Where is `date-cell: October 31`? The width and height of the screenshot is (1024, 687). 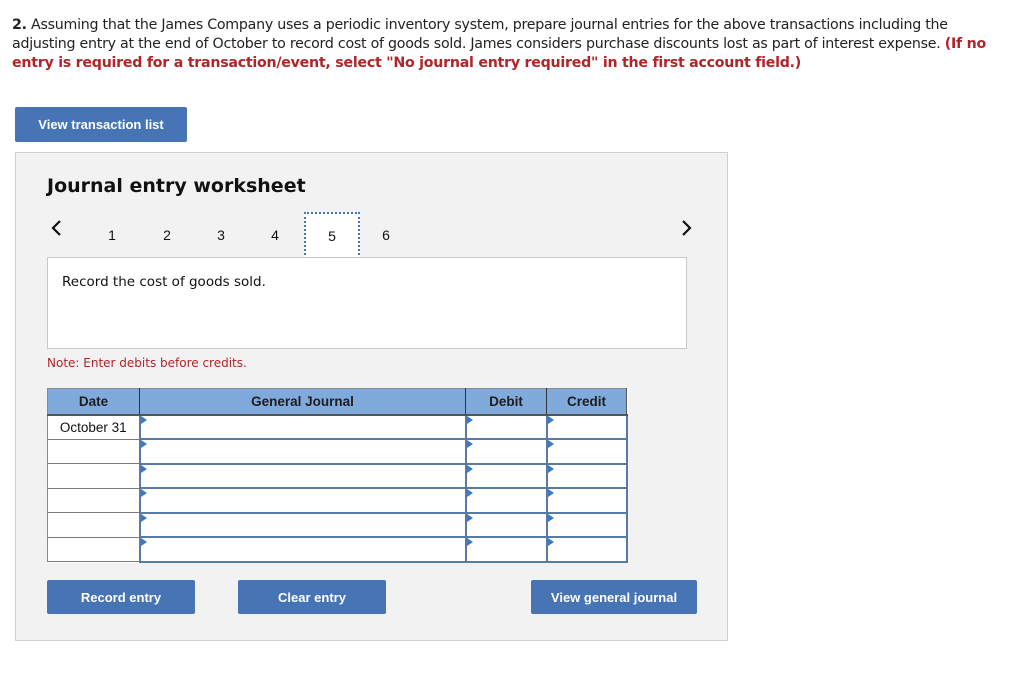
date-cell: October 31 is located at coordinates (93, 427).